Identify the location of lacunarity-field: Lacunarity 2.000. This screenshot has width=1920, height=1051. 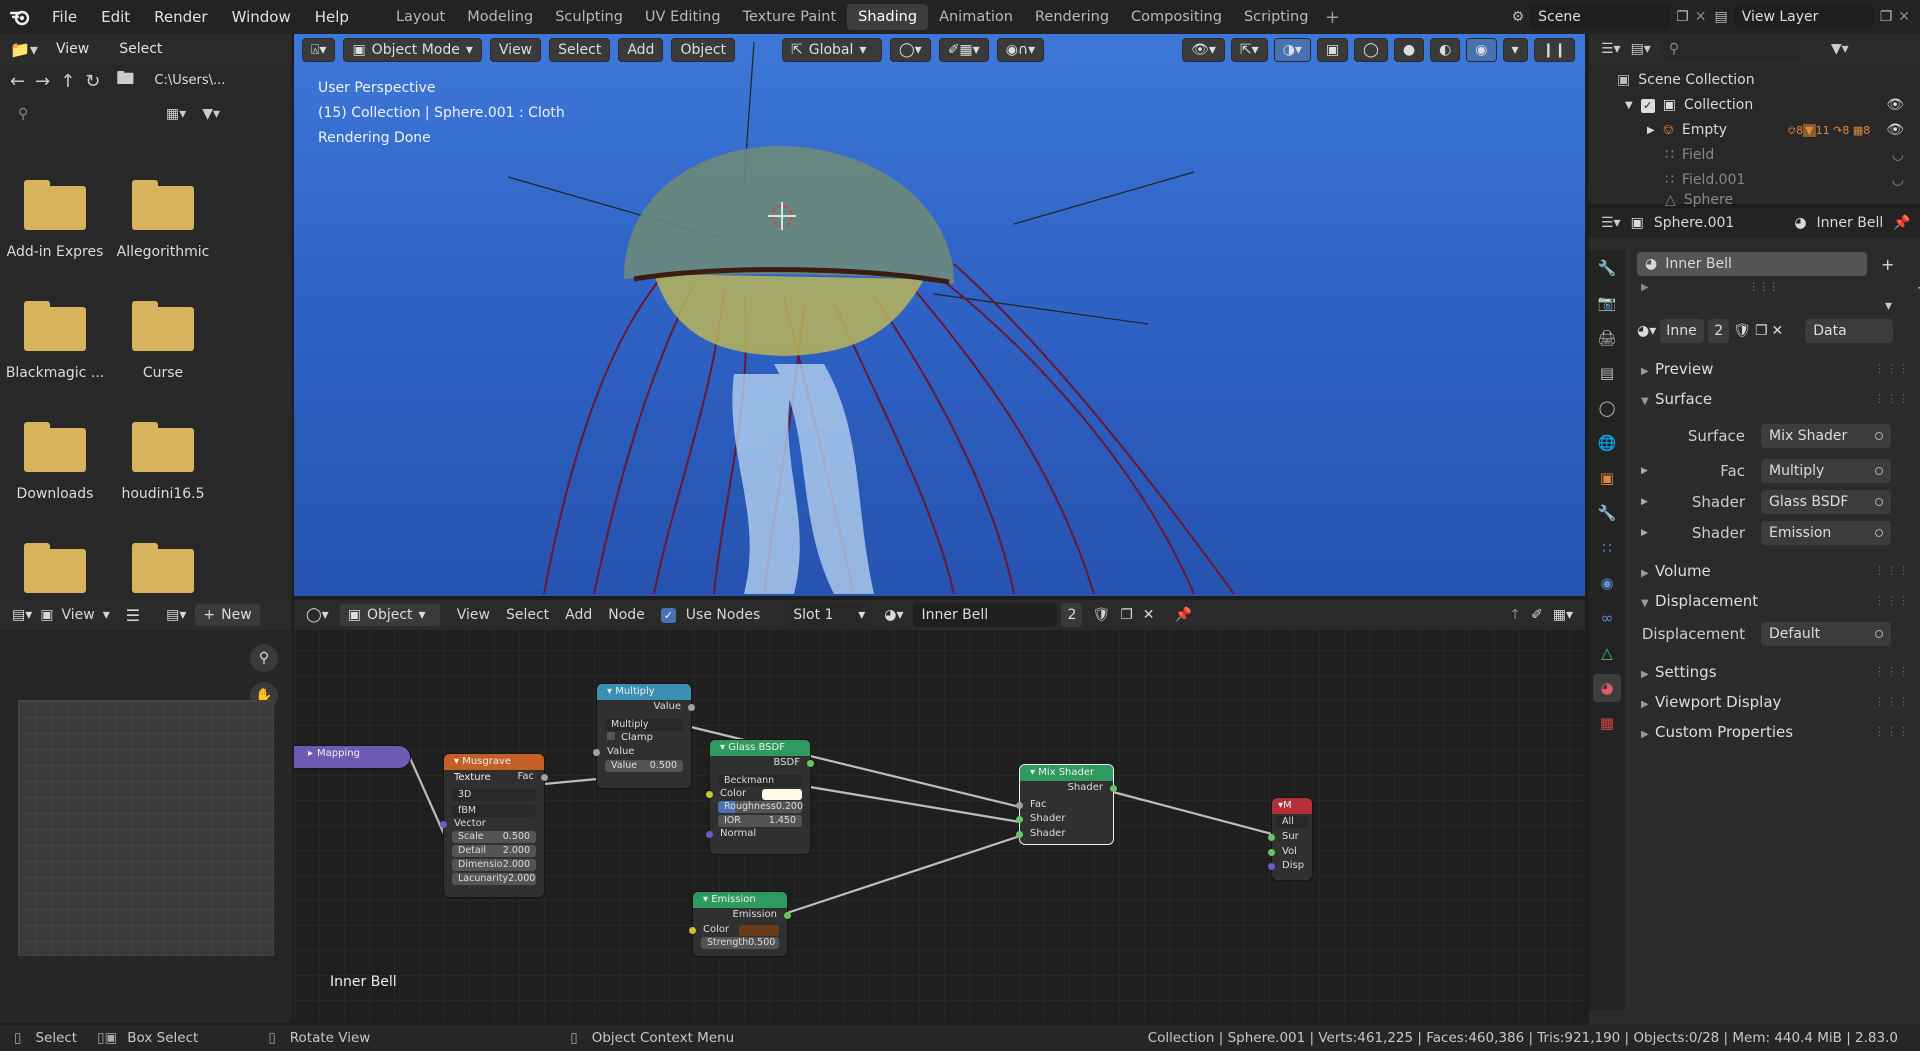
(494, 879).